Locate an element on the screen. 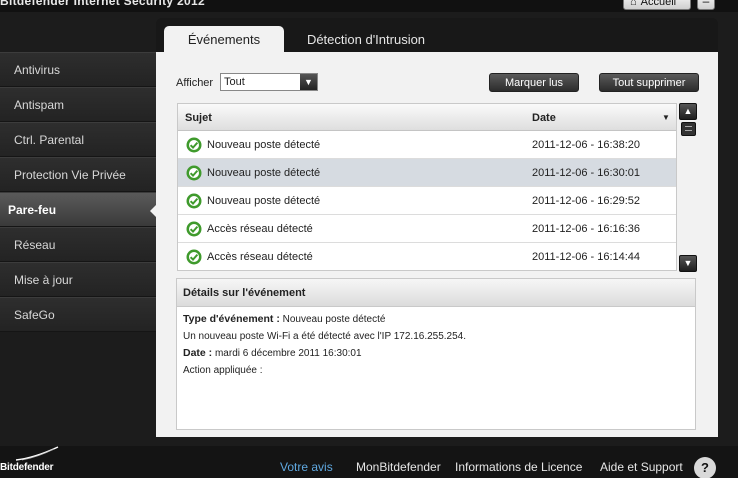  sidebar-item-parental-control: Ctrl. Parental is located at coordinates (79, 139).